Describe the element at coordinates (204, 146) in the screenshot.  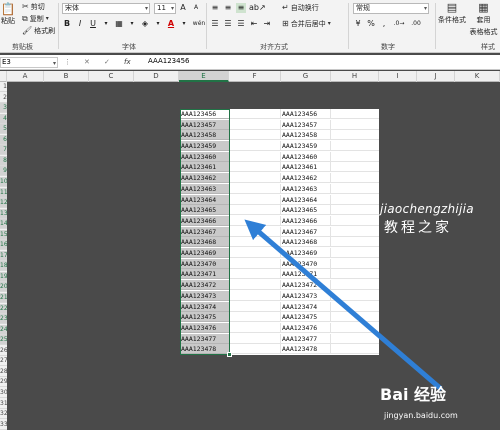
I see `cell-e: AAA123459` at that location.